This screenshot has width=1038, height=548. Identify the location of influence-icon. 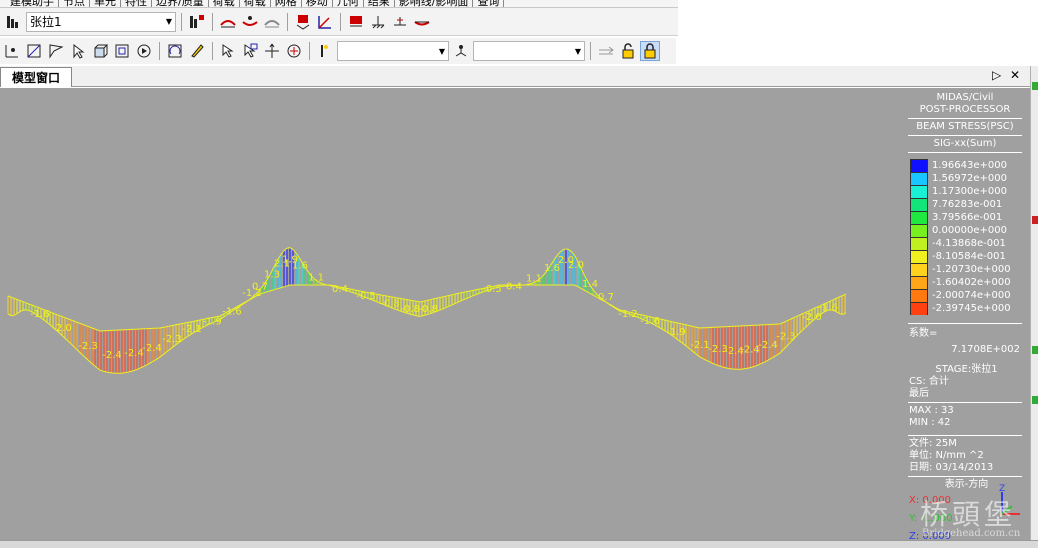
(272, 22).